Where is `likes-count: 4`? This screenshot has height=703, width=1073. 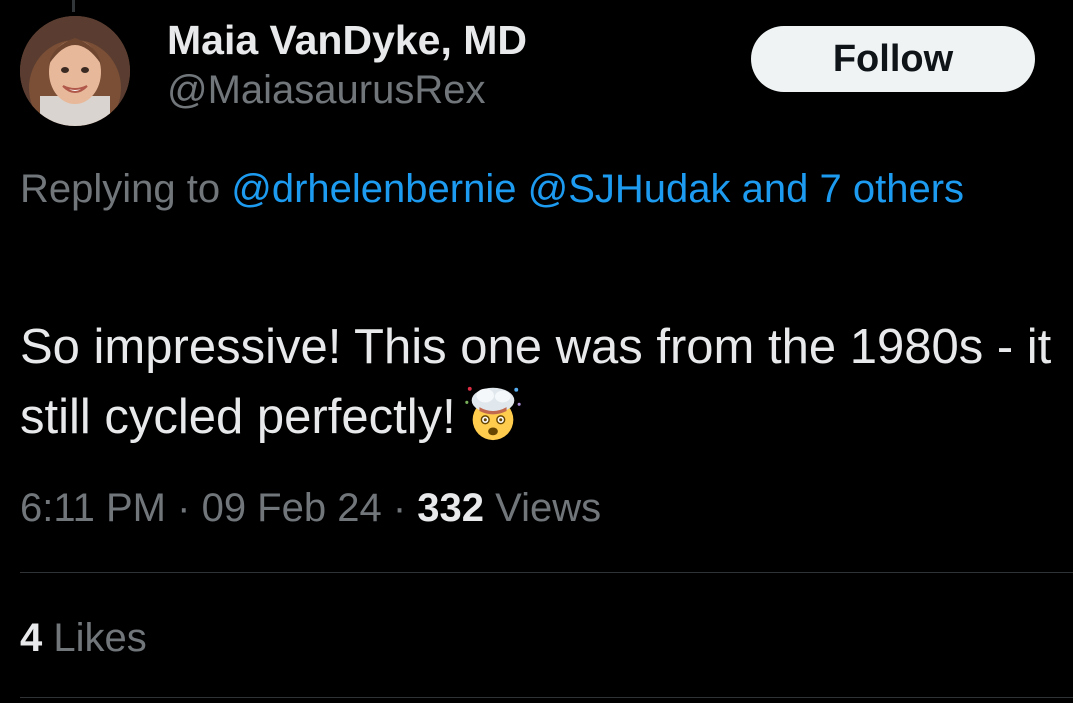
likes-count: 4 is located at coordinates (31, 638).